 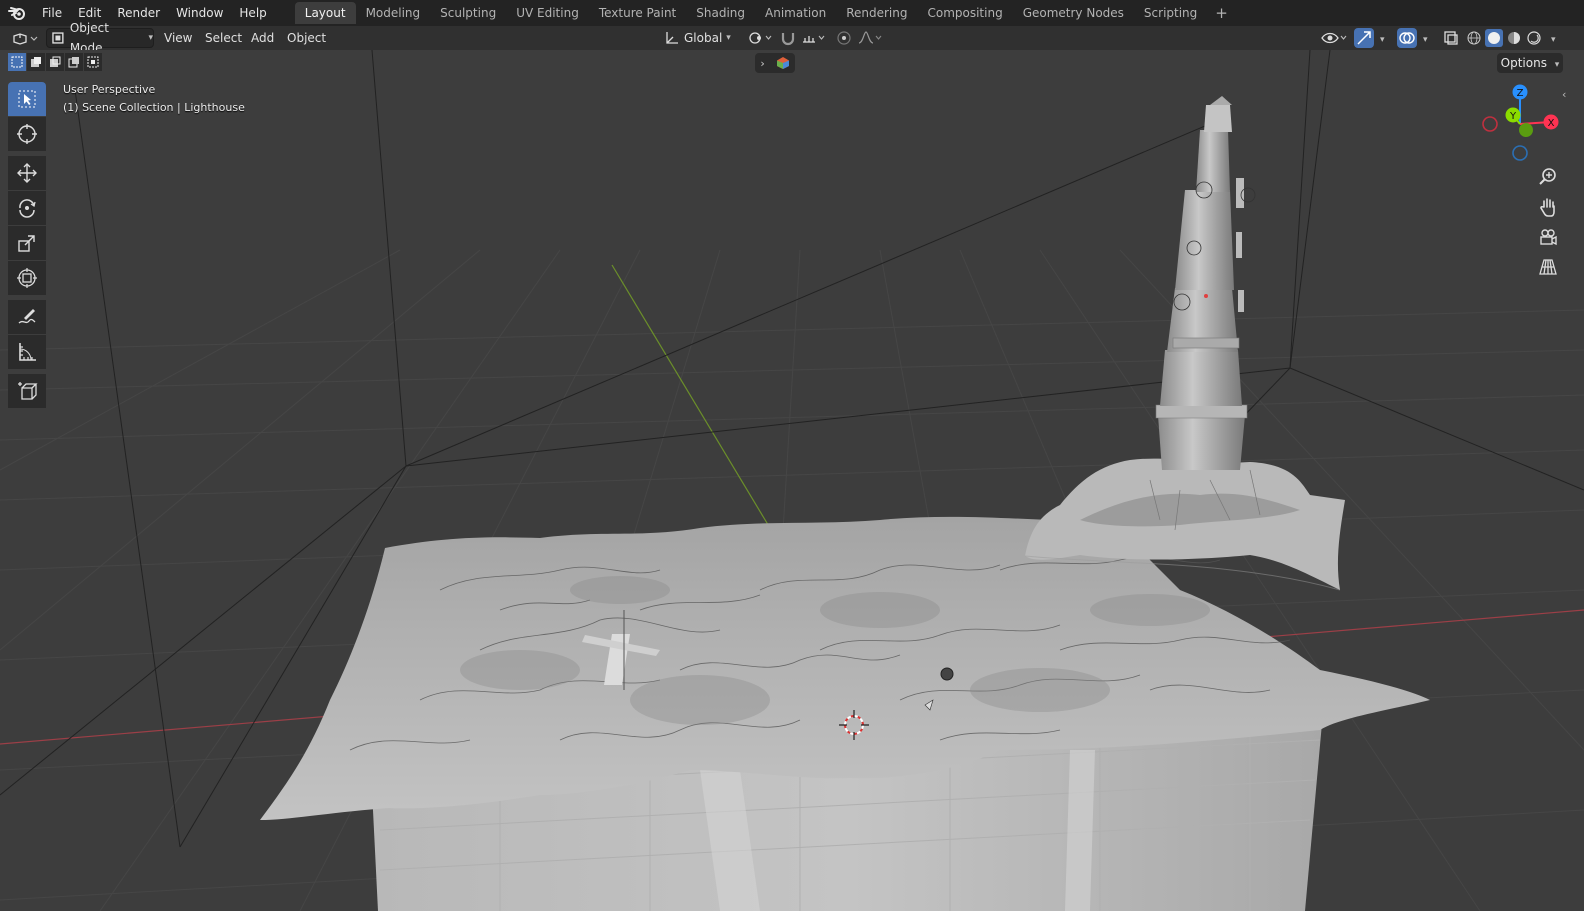 I want to click on transform-tool, so click(x=27, y=278).